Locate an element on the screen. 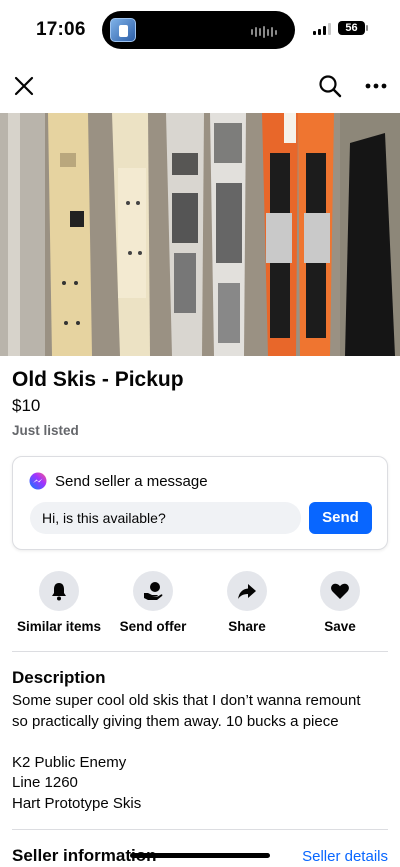 Image resolution: width=400 pixels, height=867 pixels. seller-details-link: Seller details is located at coordinates (345, 856).